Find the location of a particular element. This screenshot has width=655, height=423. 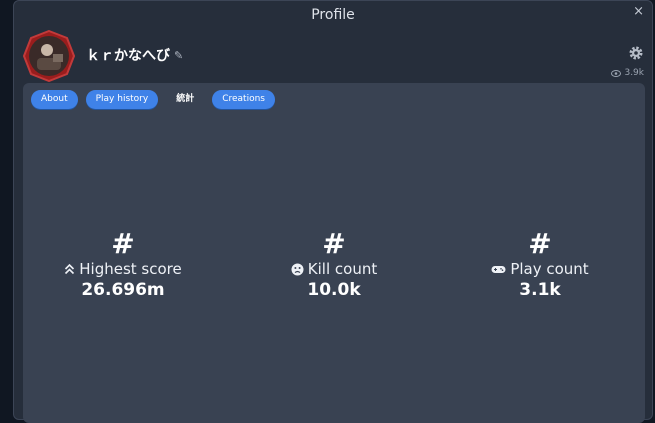

username: ｋｒかなへび ✎ is located at coordinates (134, 55).